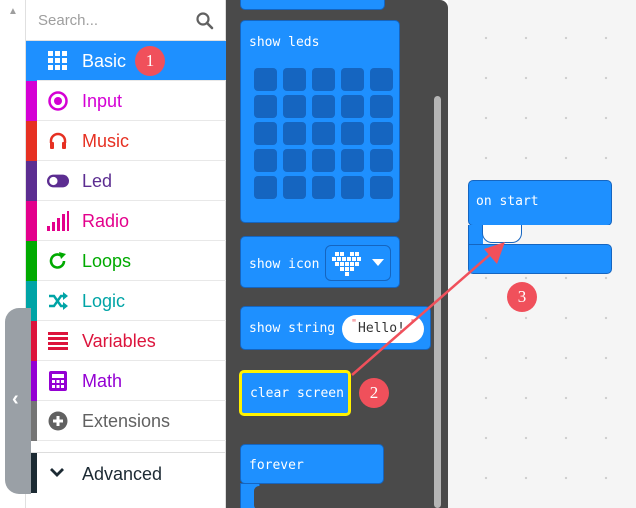  Describe the element at coordinates (319, 497) in the screenshot. I see `forever-block-slot` at that location.